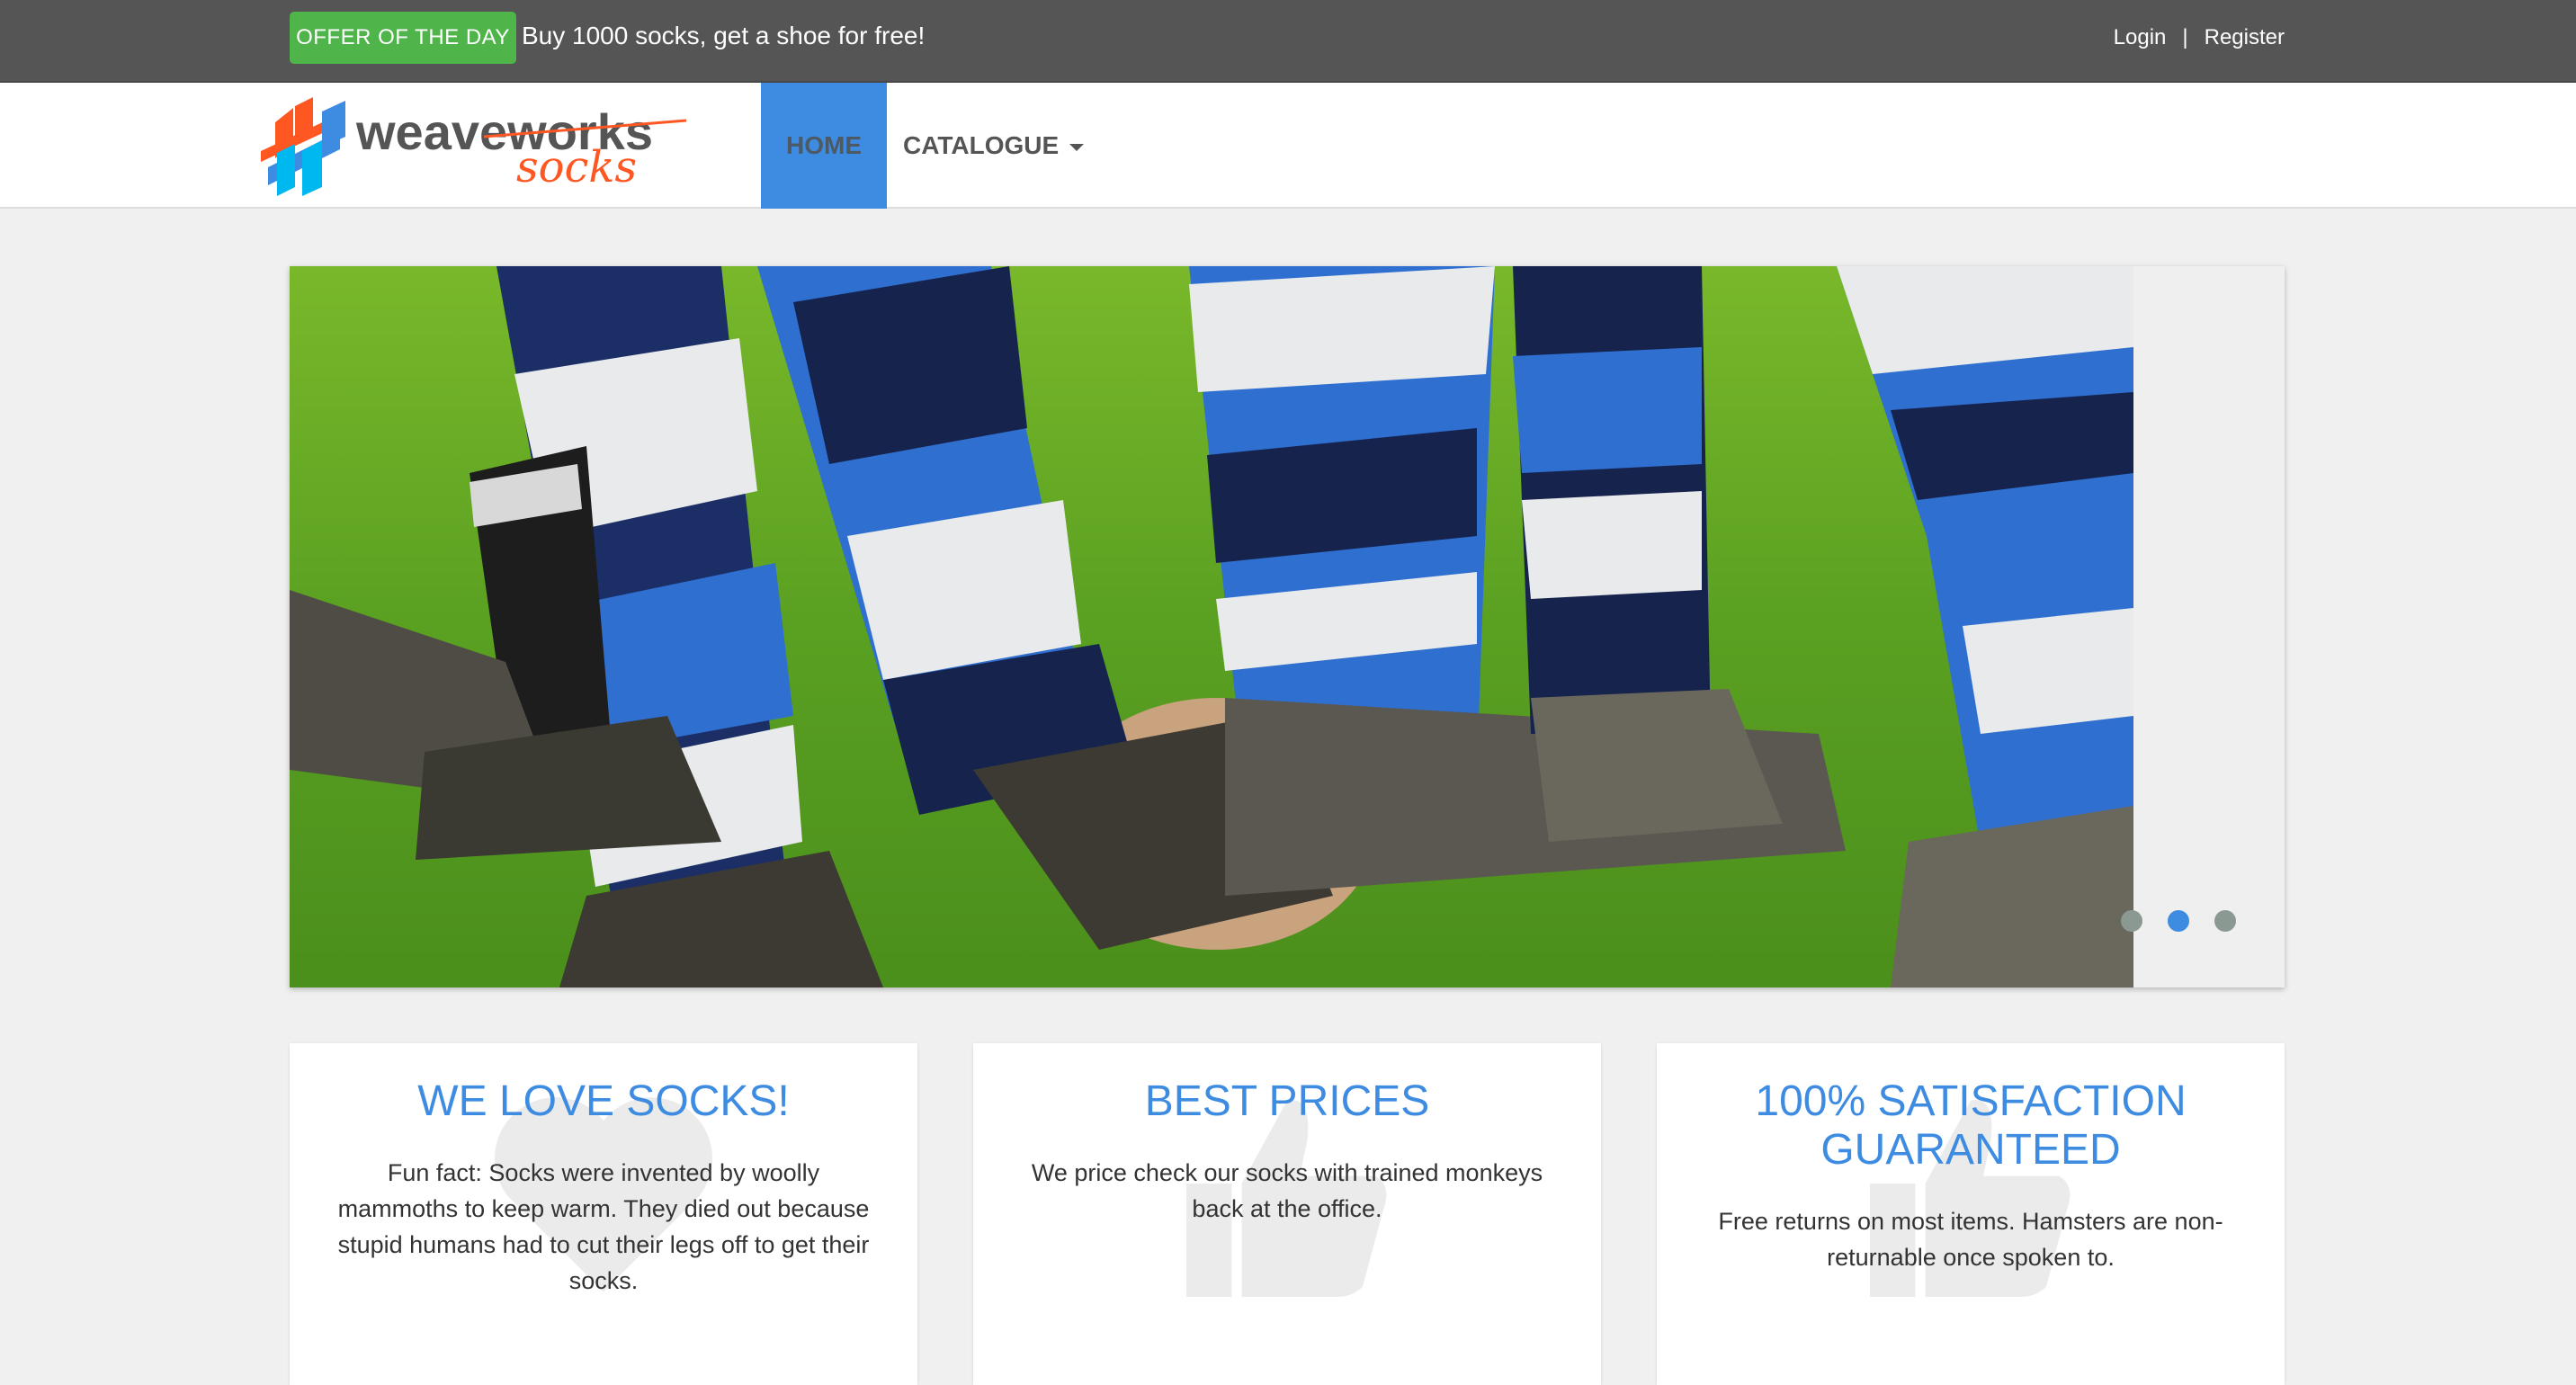  I want to click on account-links: Login | Register, so click(2199, 38).